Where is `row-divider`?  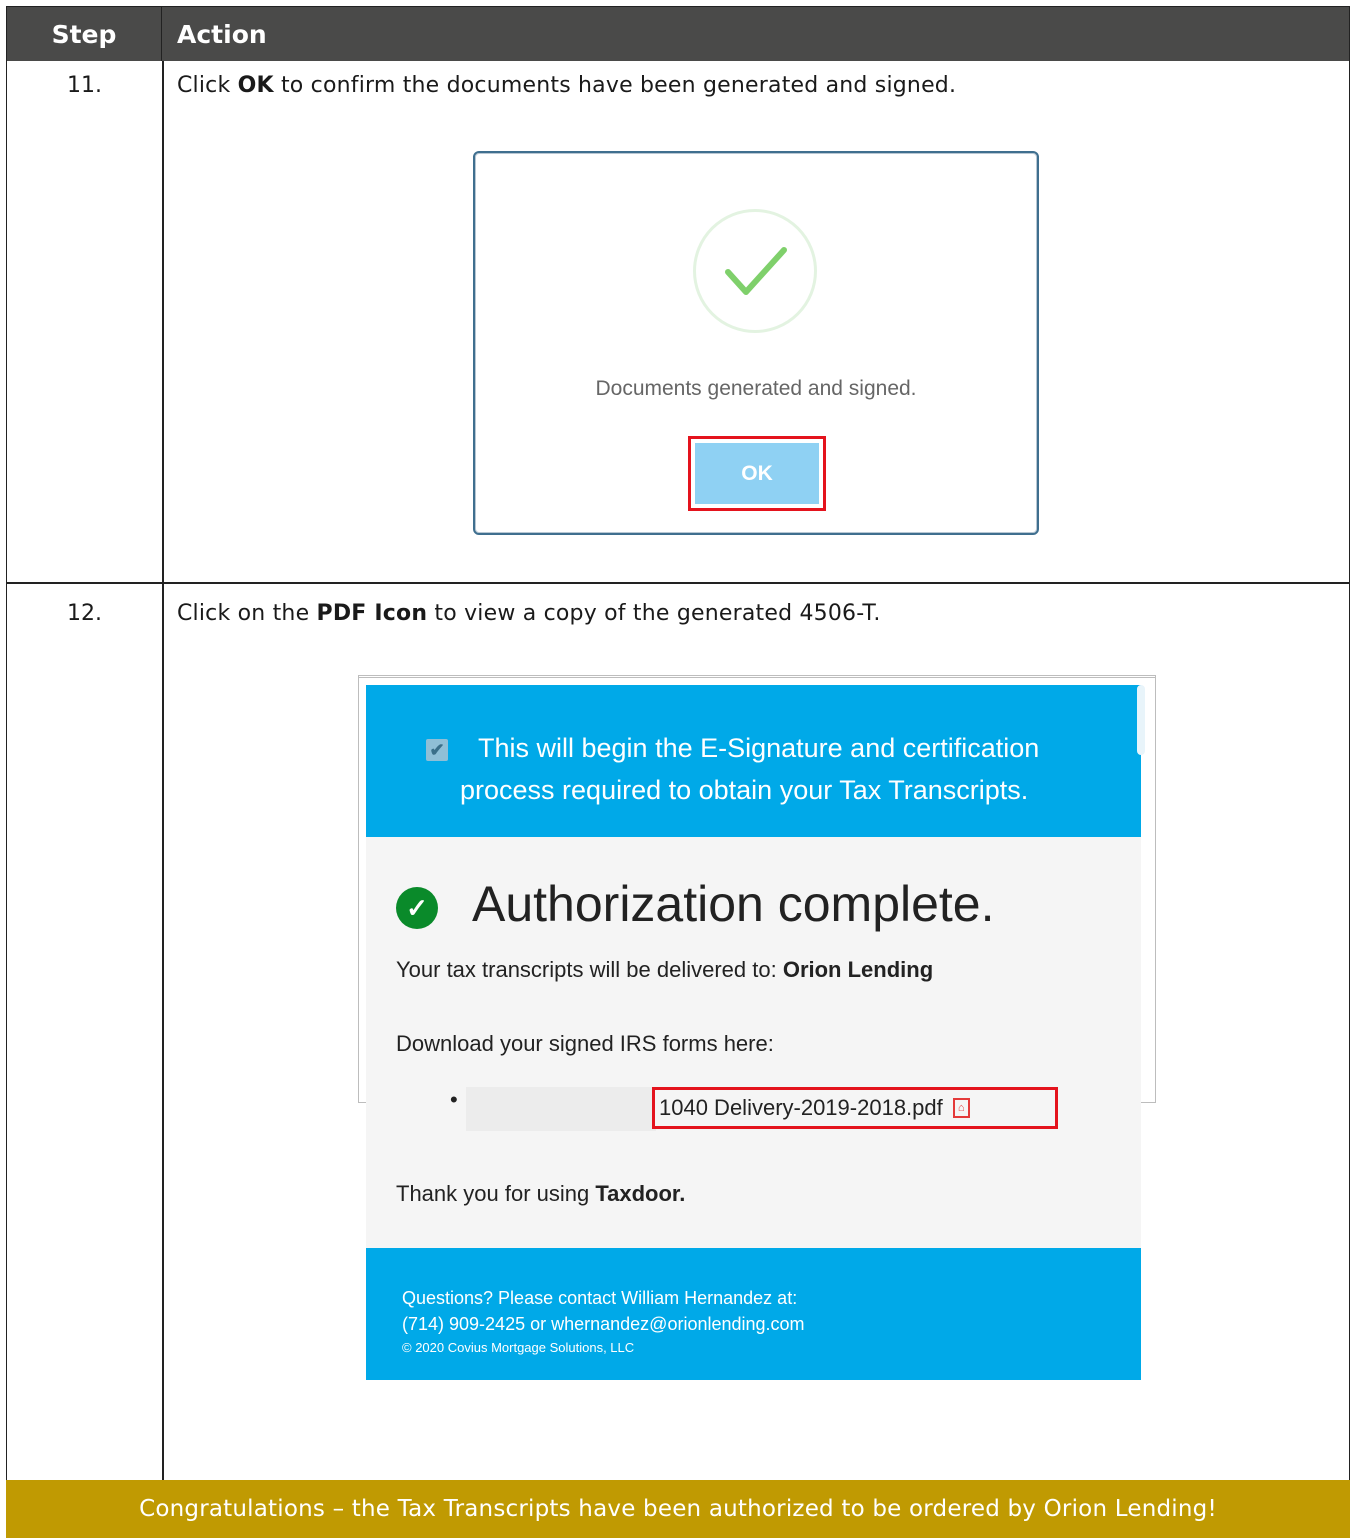 row-divider is located at coordinates (678, 583).